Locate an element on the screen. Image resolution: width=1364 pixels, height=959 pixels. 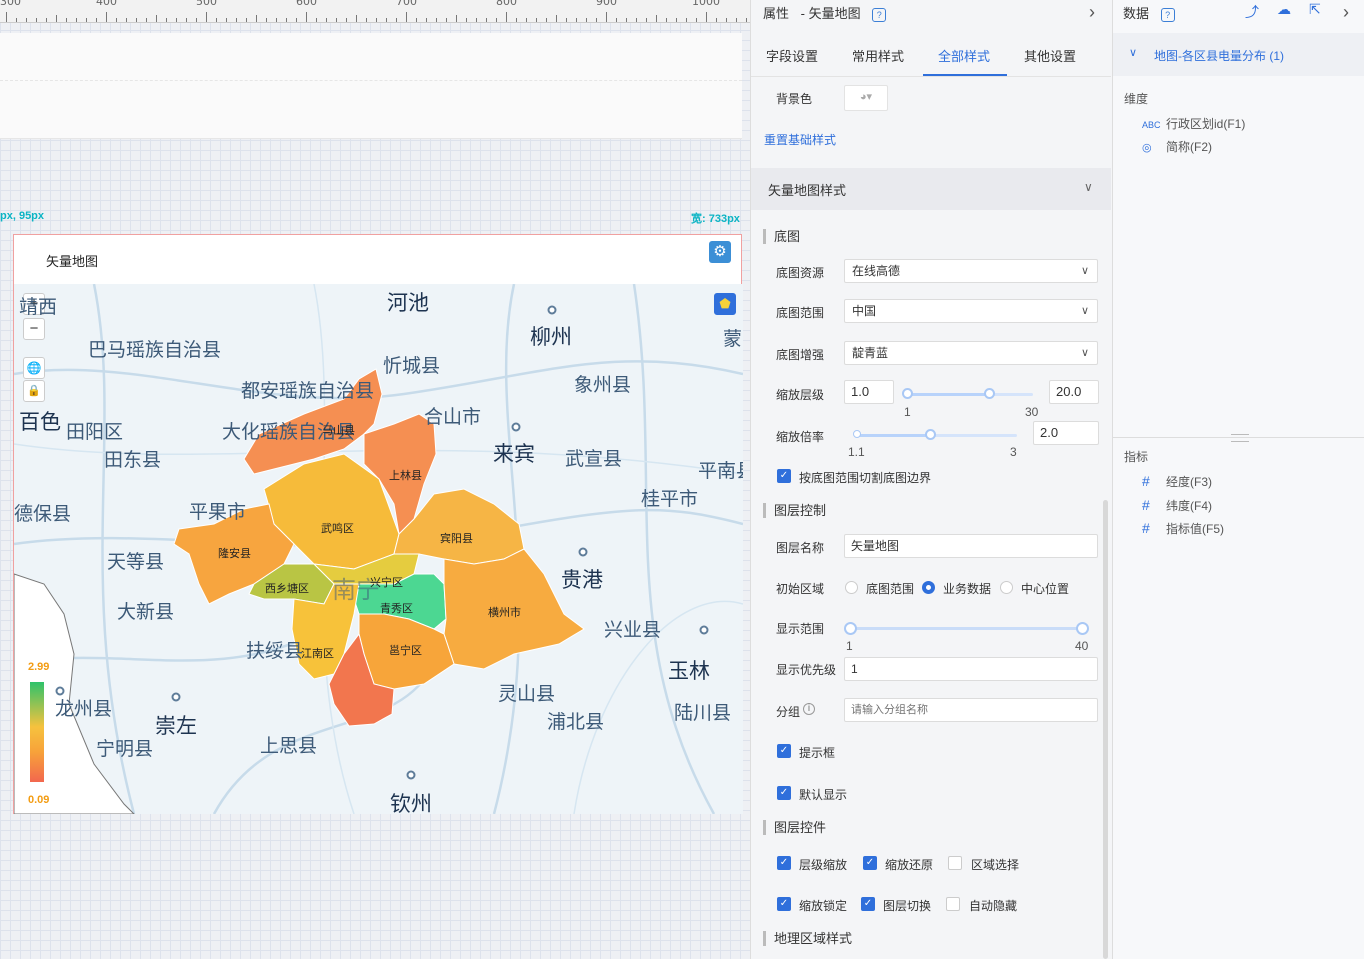
tab-other-settings: 其他设置 is located at coordinates (1050, 55).